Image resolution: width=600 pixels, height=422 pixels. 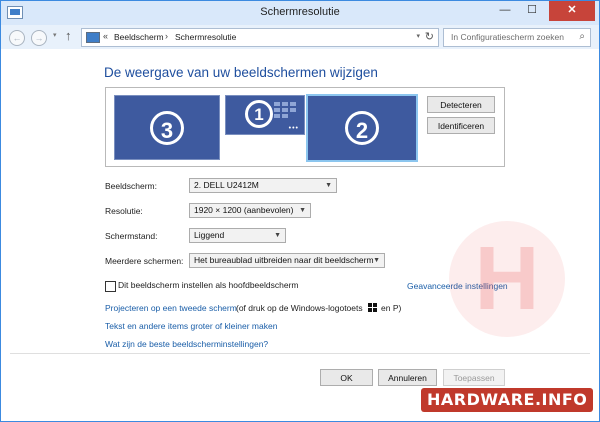 I want to click on project-link: Projecteren op een tweede scherm, so click(x=171, y=308).